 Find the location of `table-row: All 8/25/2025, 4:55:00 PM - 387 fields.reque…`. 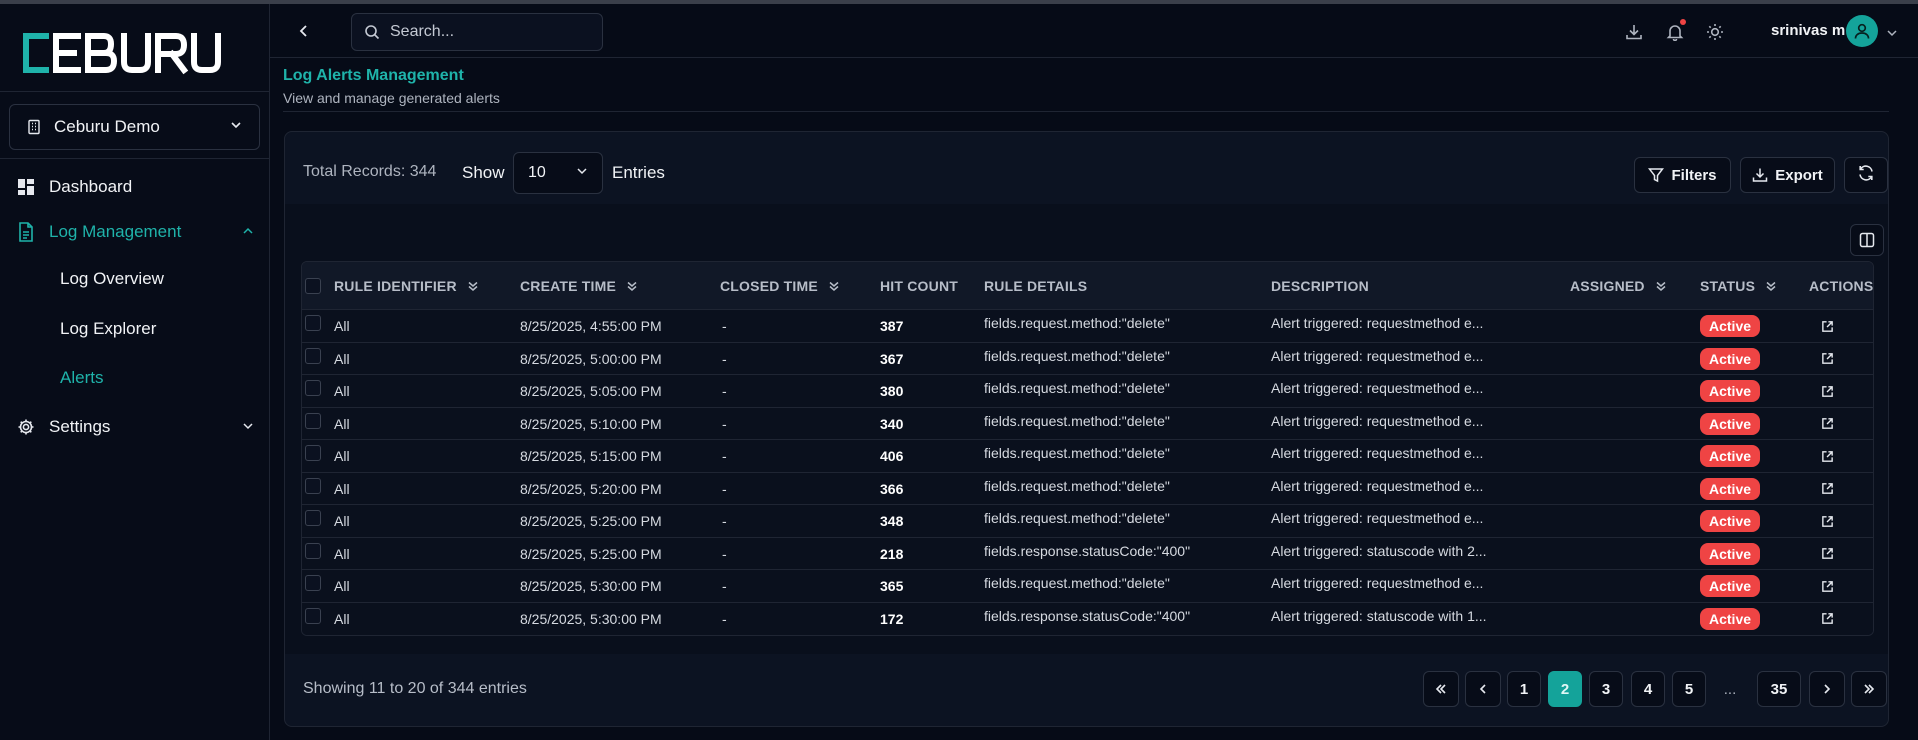

table-row: All 8/25/2025, 4:55:00 PM - 387 fields.reque… is located at coordinates (1087, 326).